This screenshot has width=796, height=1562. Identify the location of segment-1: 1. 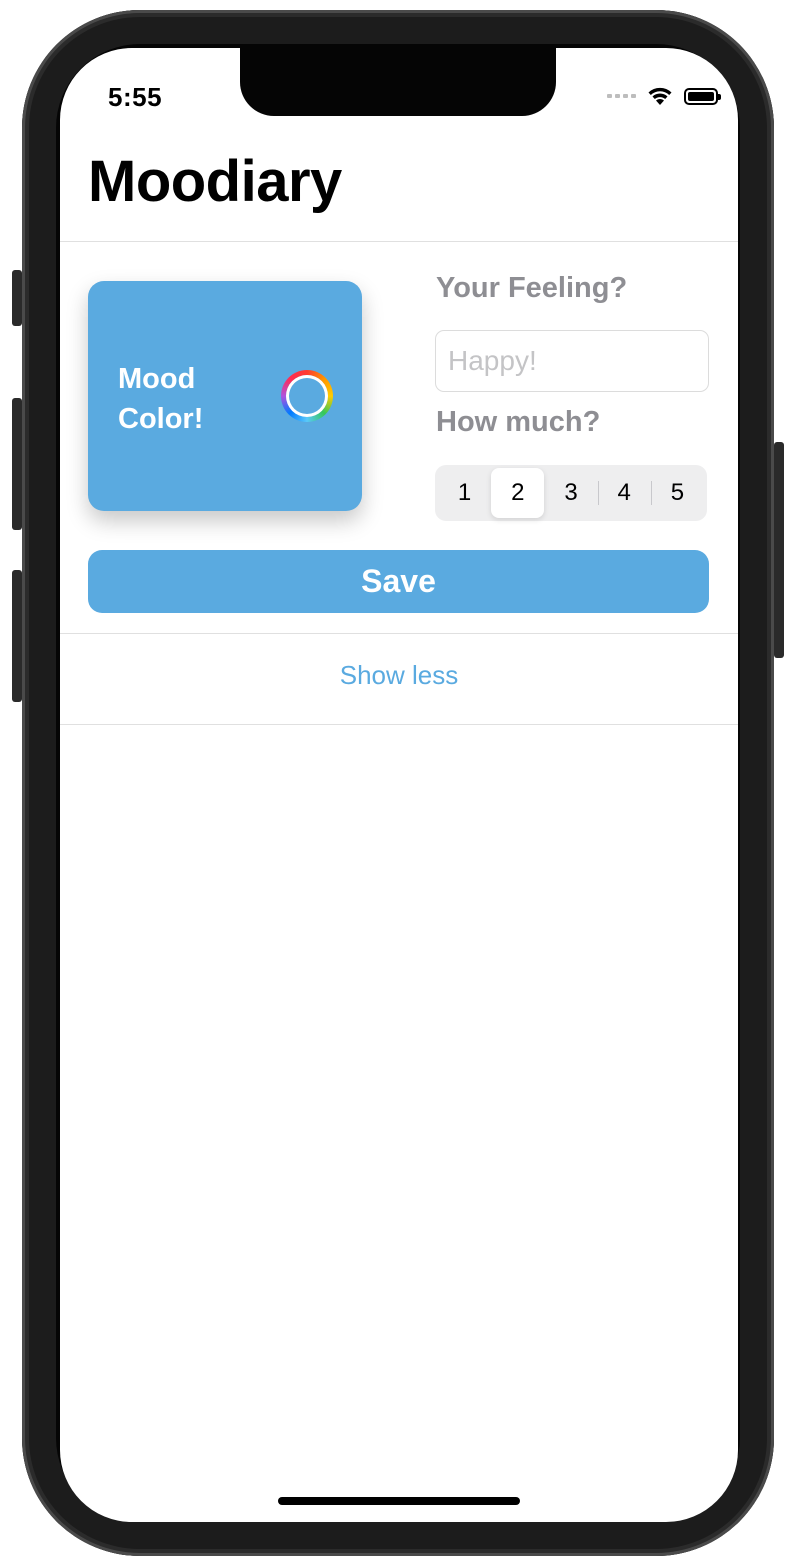
(464, 493).